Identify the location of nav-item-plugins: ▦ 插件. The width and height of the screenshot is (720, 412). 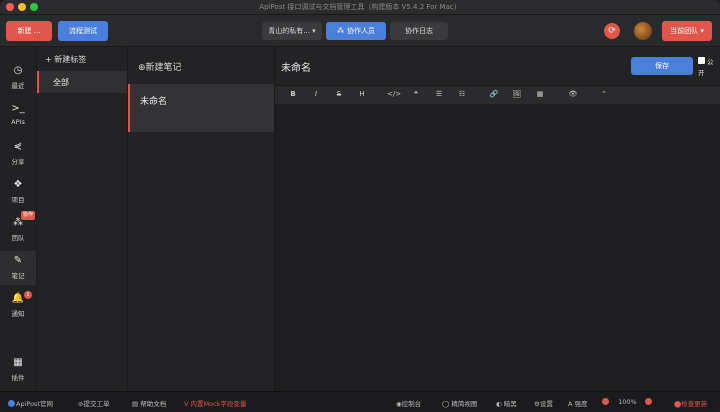
(18, 370).